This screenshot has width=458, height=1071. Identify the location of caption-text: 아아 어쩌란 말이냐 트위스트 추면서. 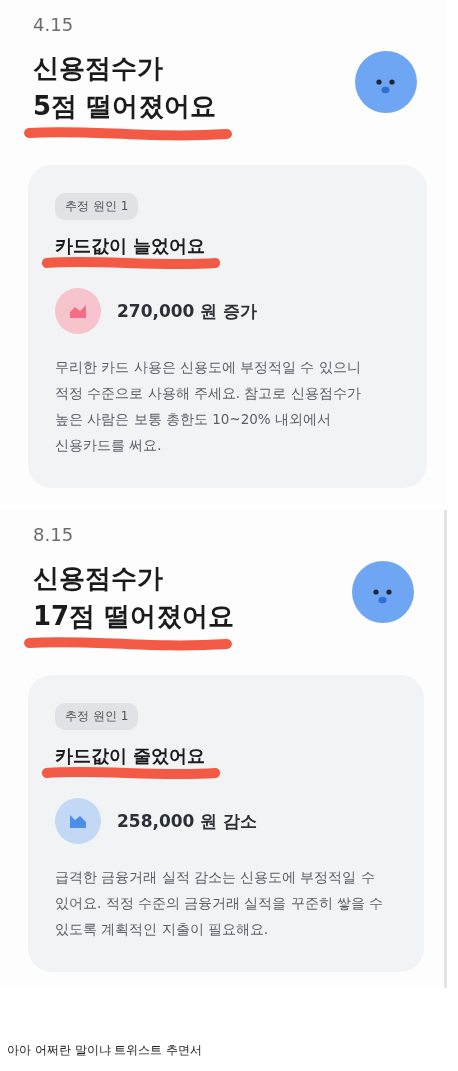
(105, 1050).